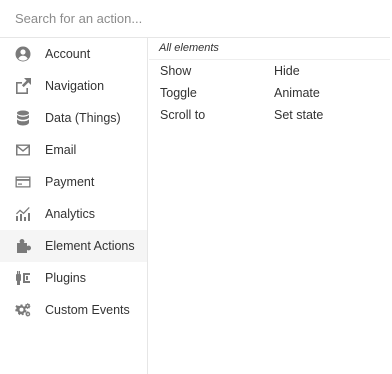  What do you see at coordinates (175, 71) in the screenshot?
I see `action-show: Show` at bounding box center [175, 71].